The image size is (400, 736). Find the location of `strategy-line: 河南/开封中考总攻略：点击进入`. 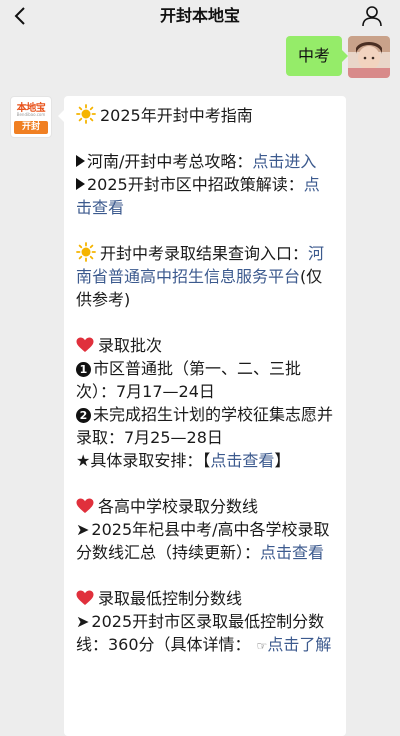

strategy-line: 河南/开封中考总攻略：点击进入 is located at coordinates (205, 161).